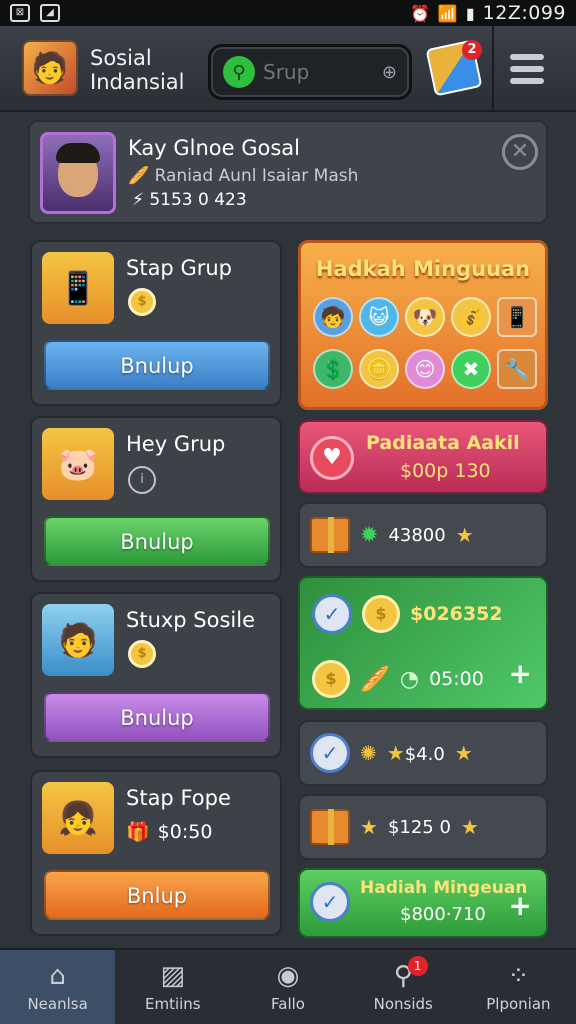 The image size is (576, 1024). I want to click on reward-panel-row: $ 🥖 ◔ 05:00, so click(398, 679).